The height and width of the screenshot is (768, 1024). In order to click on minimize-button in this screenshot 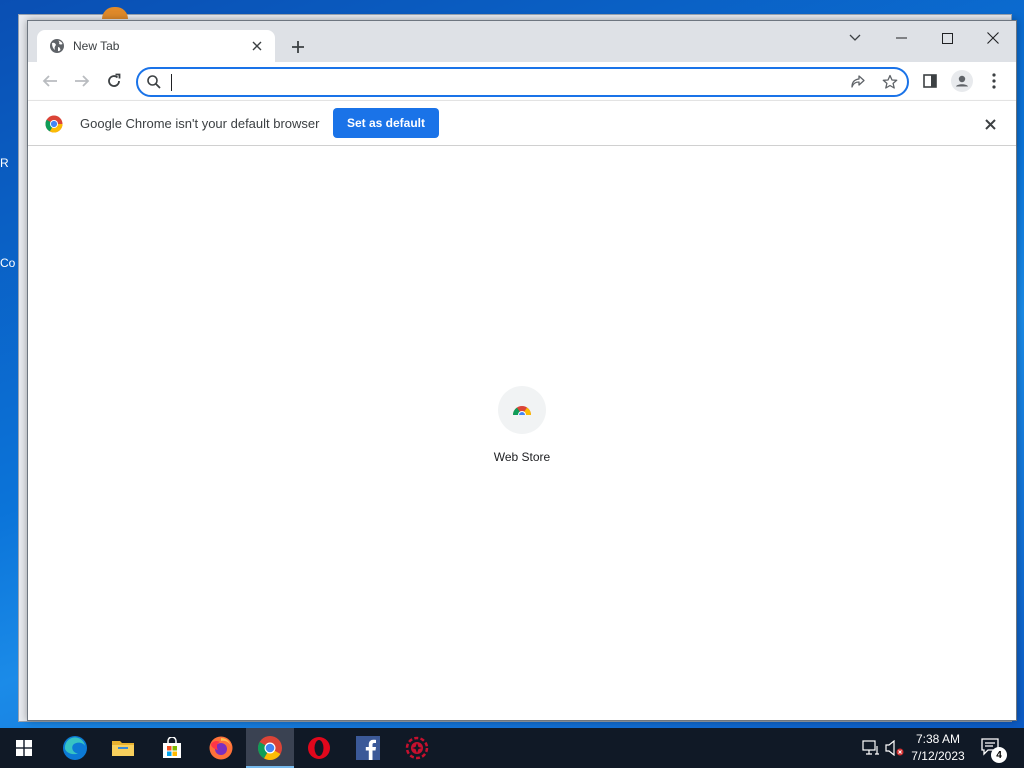, I will do `click(901, 38)`.